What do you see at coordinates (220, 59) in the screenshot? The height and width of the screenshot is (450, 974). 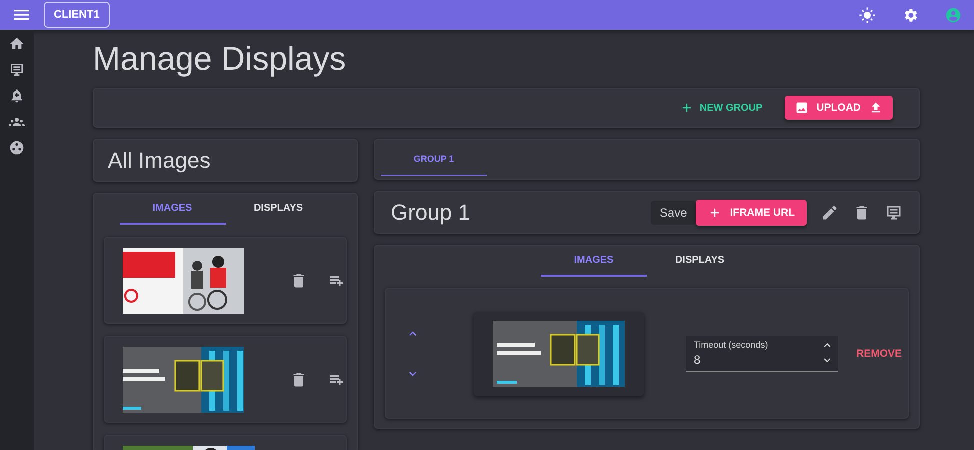 I see `page-title: Manage Displays` at bounding box center [220, 59].